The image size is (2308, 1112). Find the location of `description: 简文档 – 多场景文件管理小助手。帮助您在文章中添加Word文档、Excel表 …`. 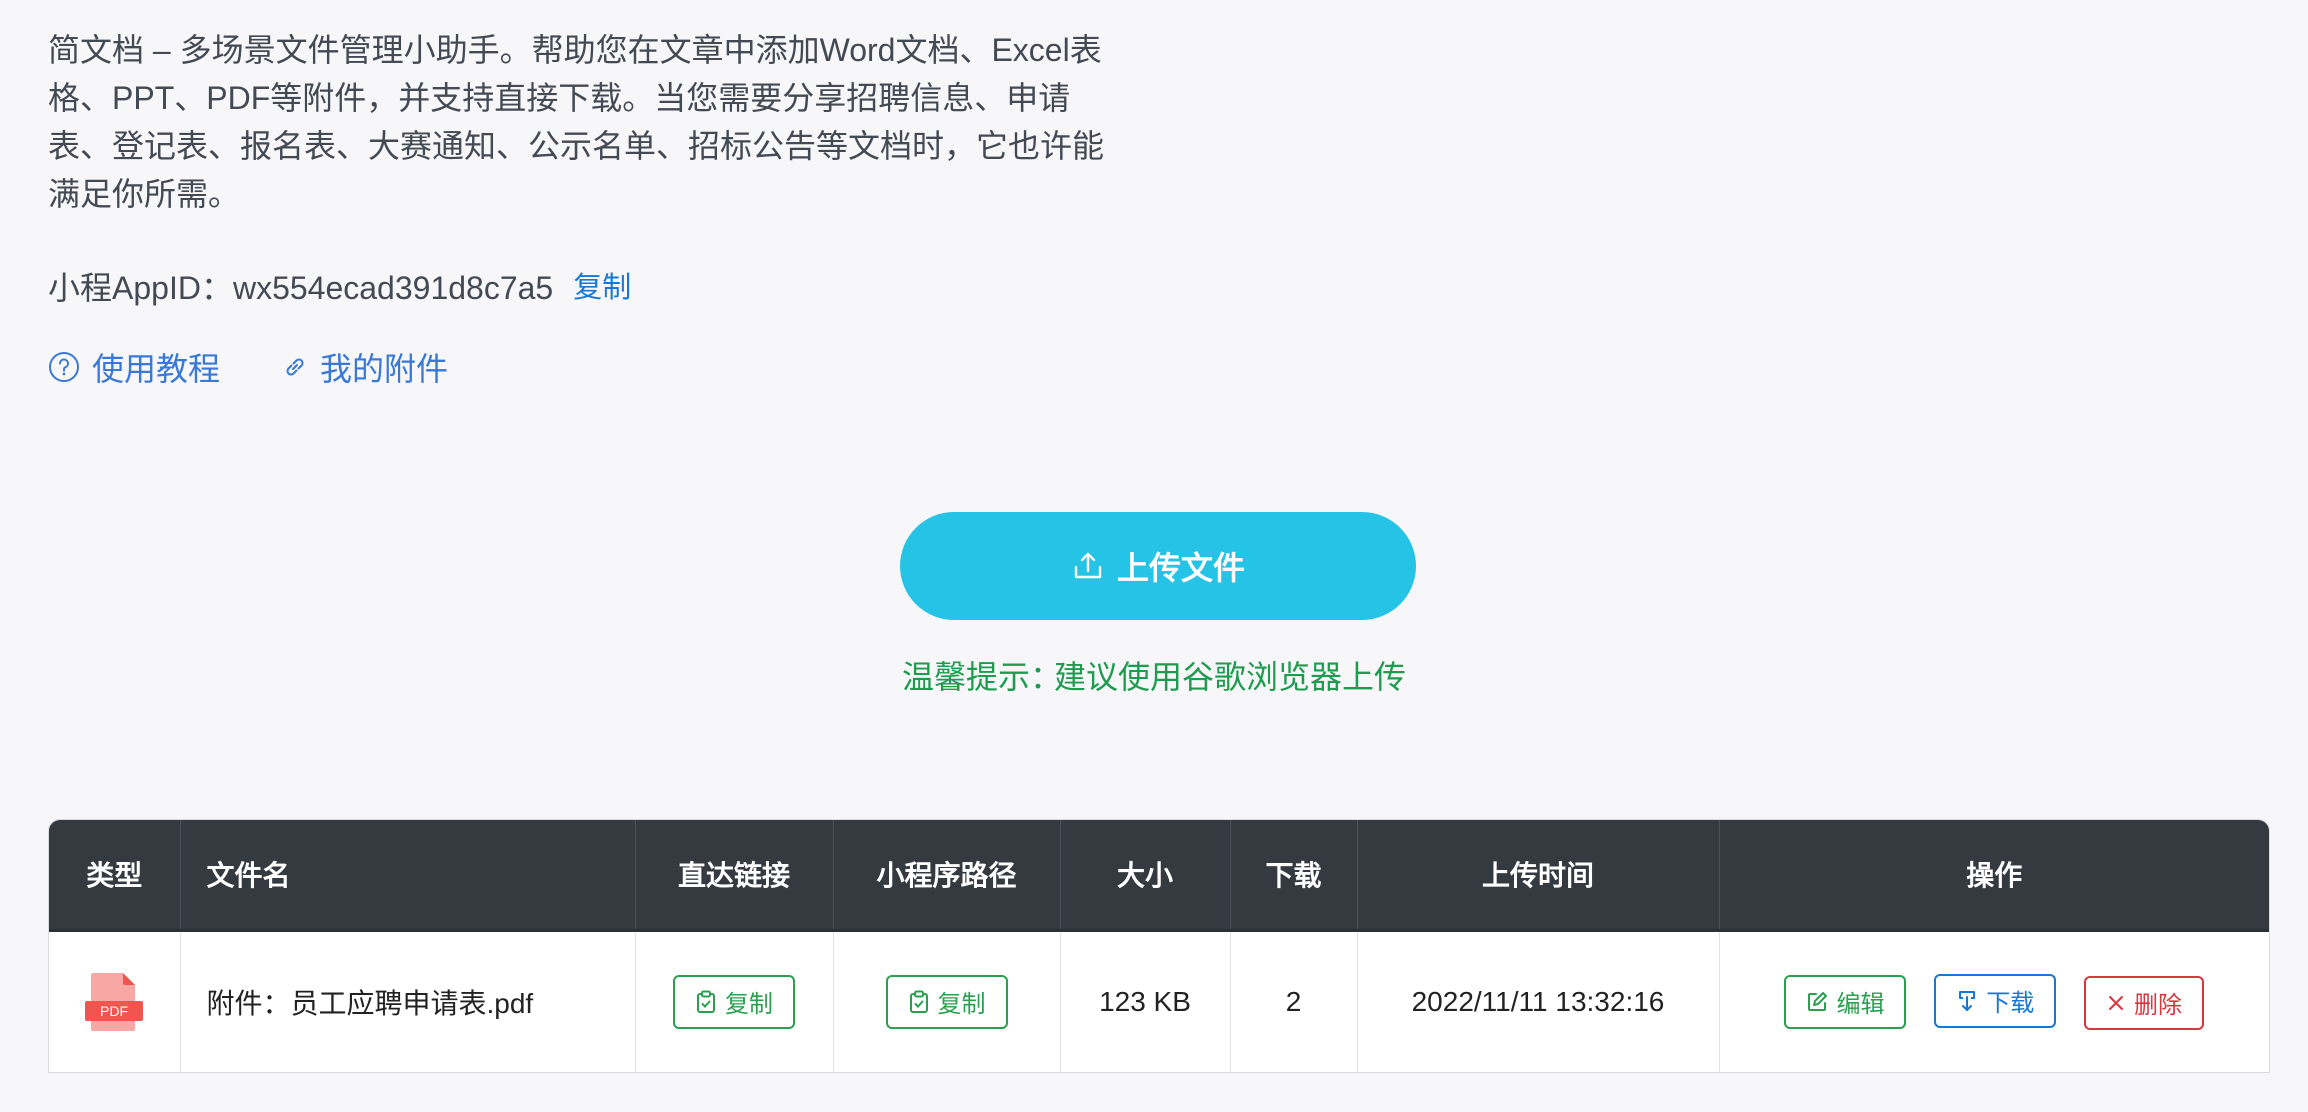

description: 简文档 – 多场景文件管理小助手。帮助您在文章中添加Word文档、Excel表 … is located at coordinates (593, 122).